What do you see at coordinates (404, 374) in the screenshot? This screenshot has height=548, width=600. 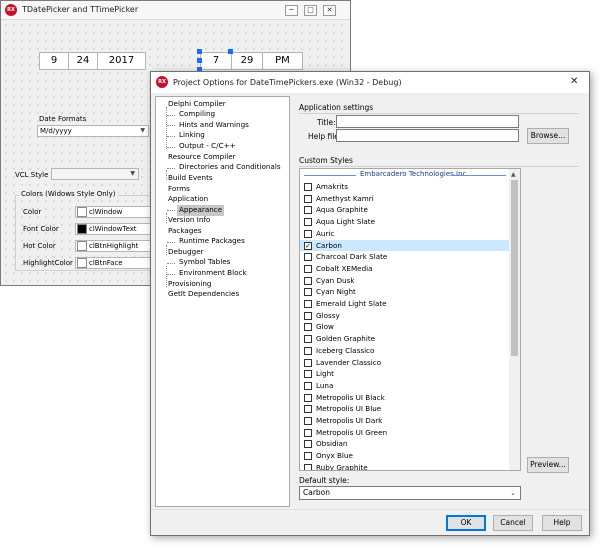 I see `style-list-item: Light` at bounding box center [404, 374].